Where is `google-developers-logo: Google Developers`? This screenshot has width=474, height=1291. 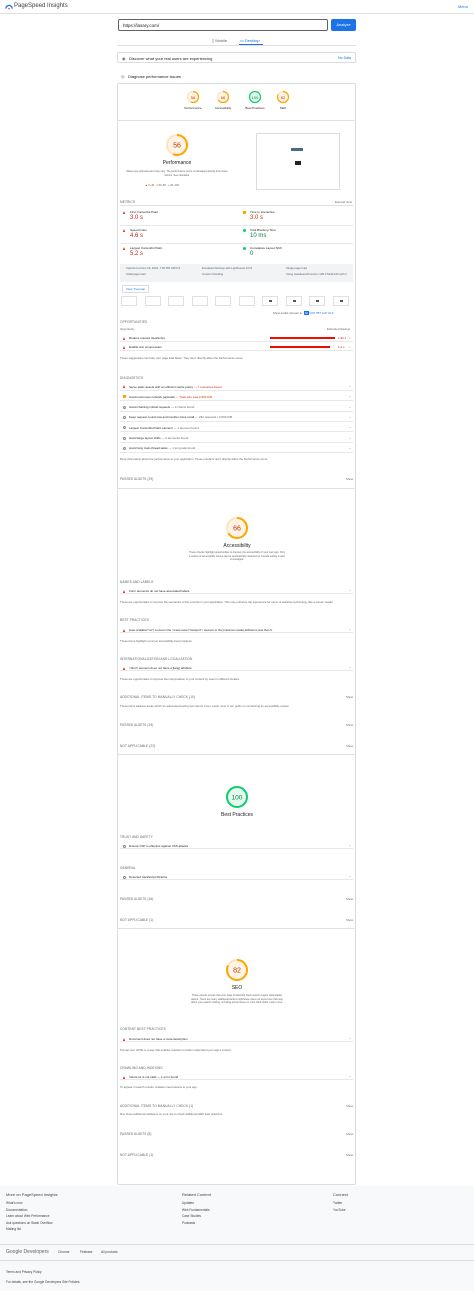 google-developers-logo: Google Developers is located at coordinates (27, 1252).